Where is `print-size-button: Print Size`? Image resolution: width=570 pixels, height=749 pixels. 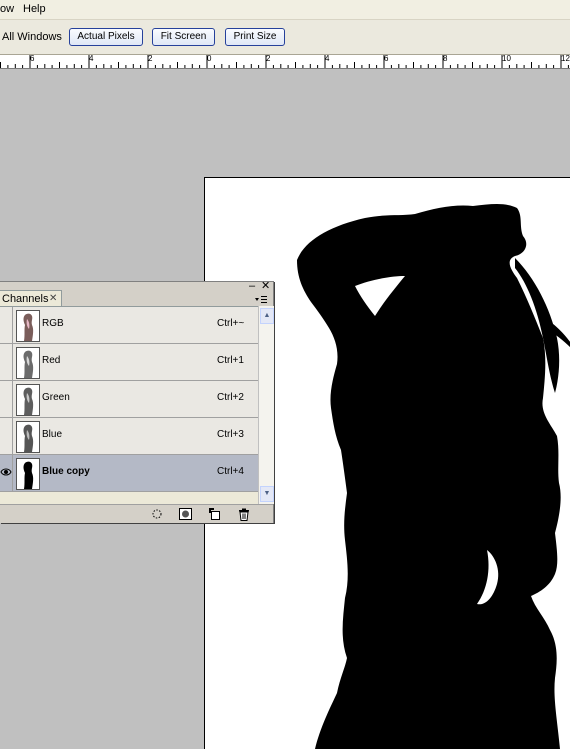
print-size-button: Print Size is located at coordinates (255, 37).